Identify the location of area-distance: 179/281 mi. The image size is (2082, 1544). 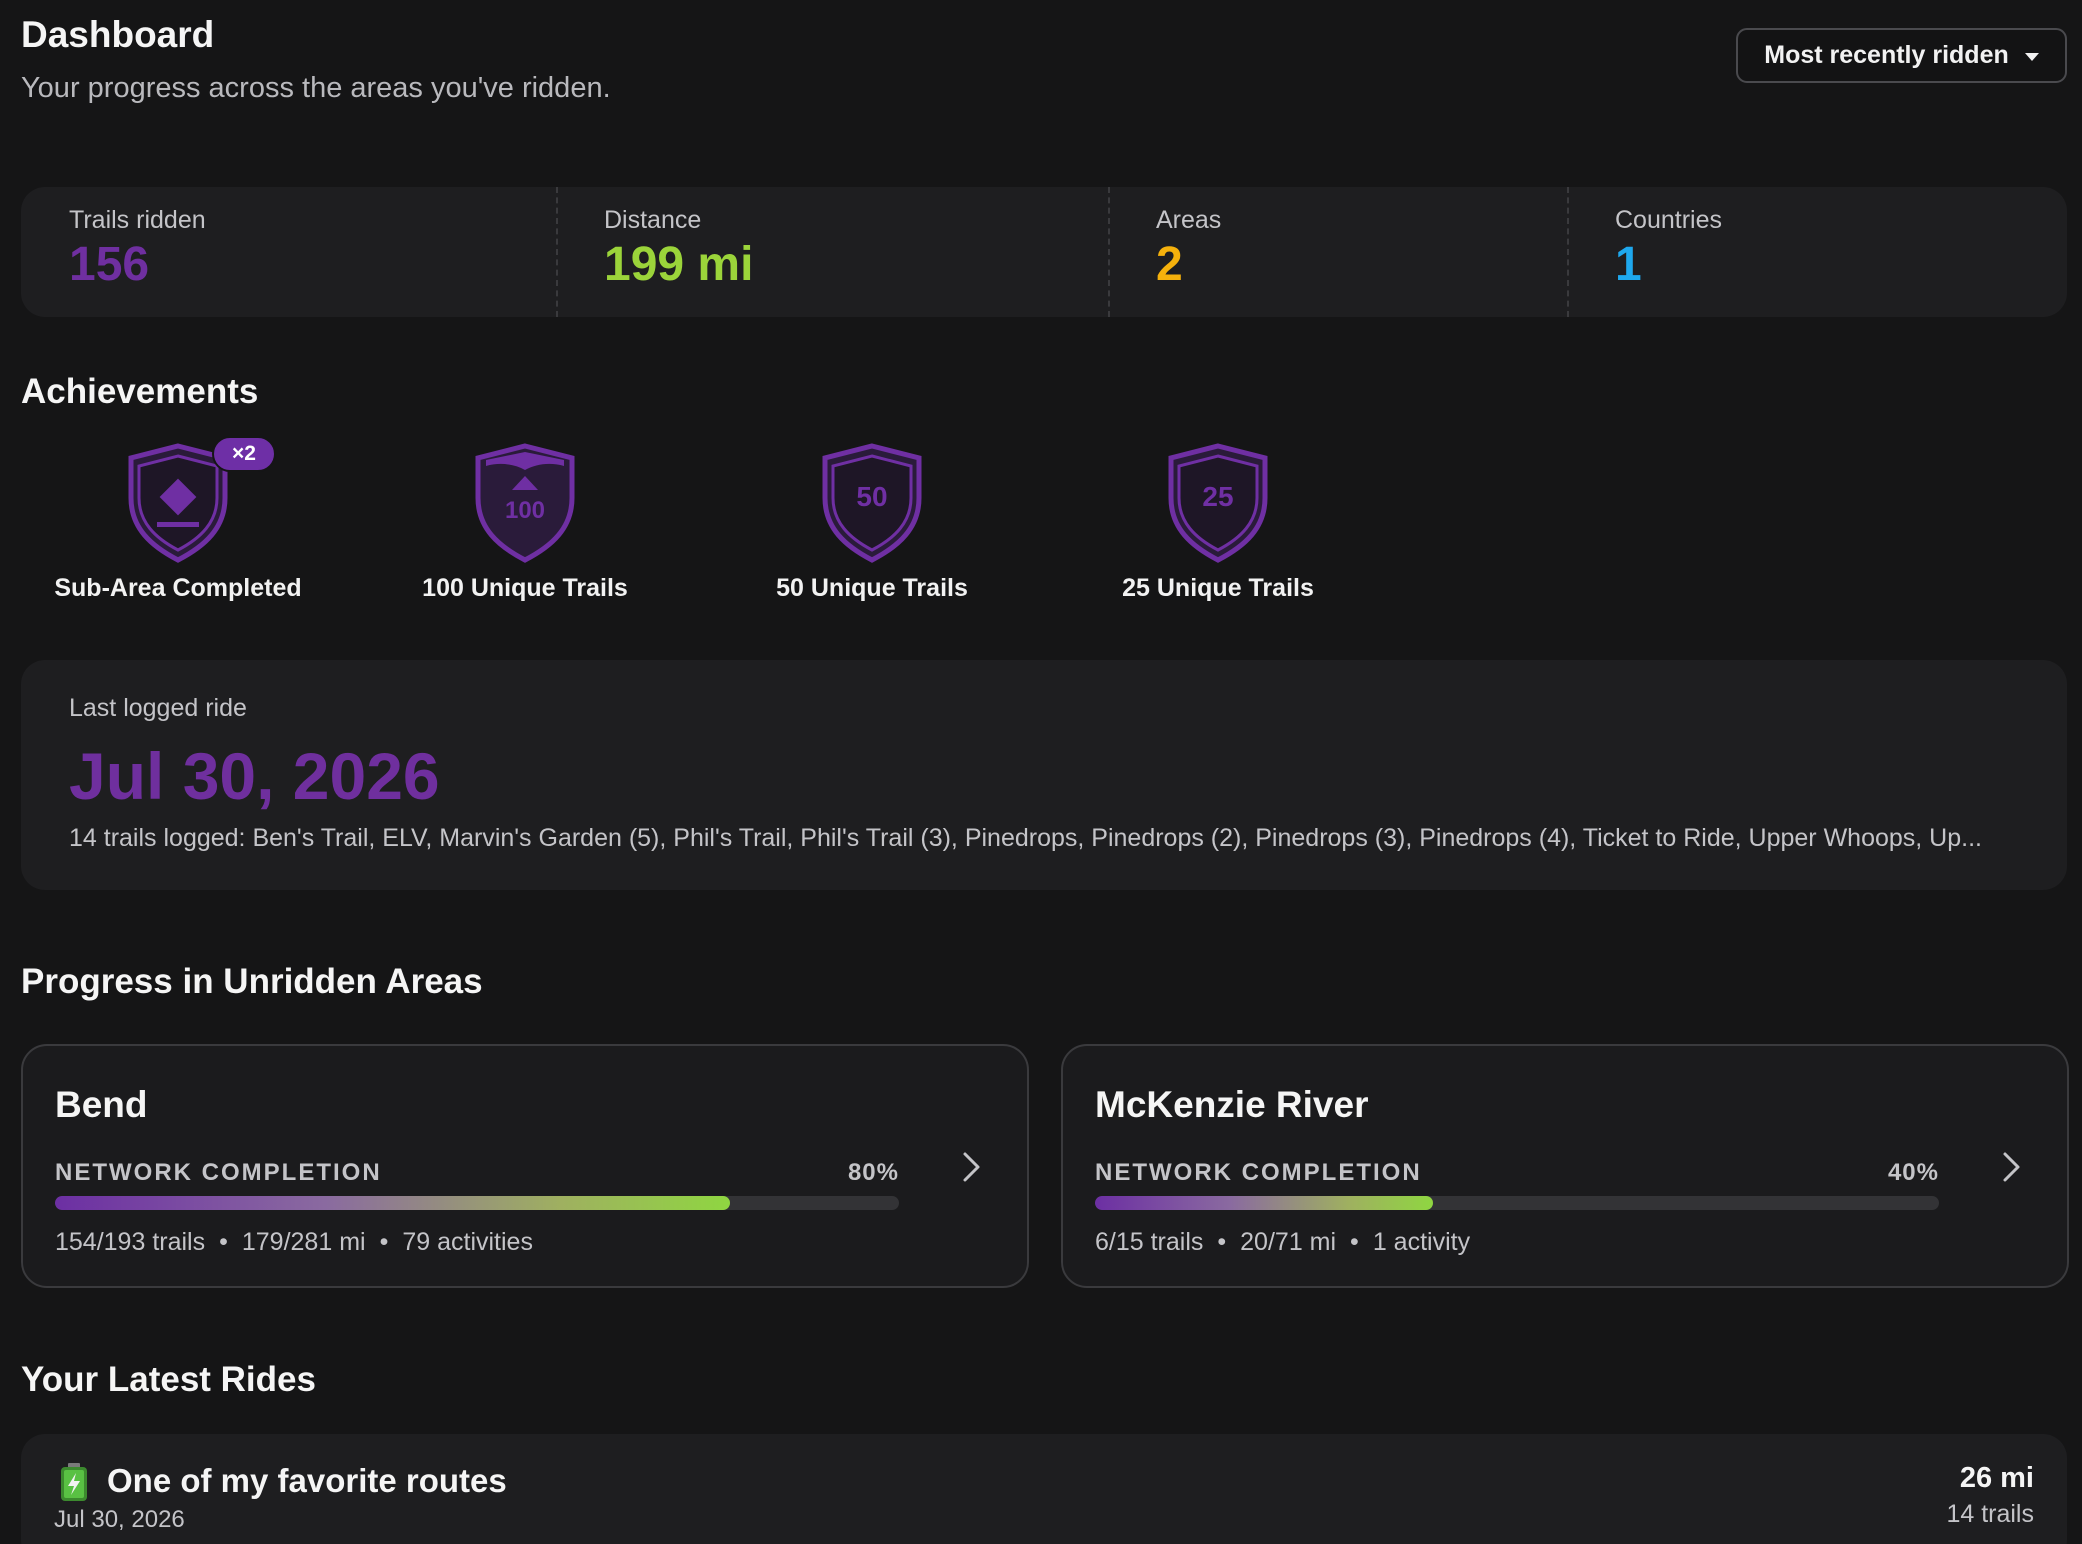
(303, 1242).